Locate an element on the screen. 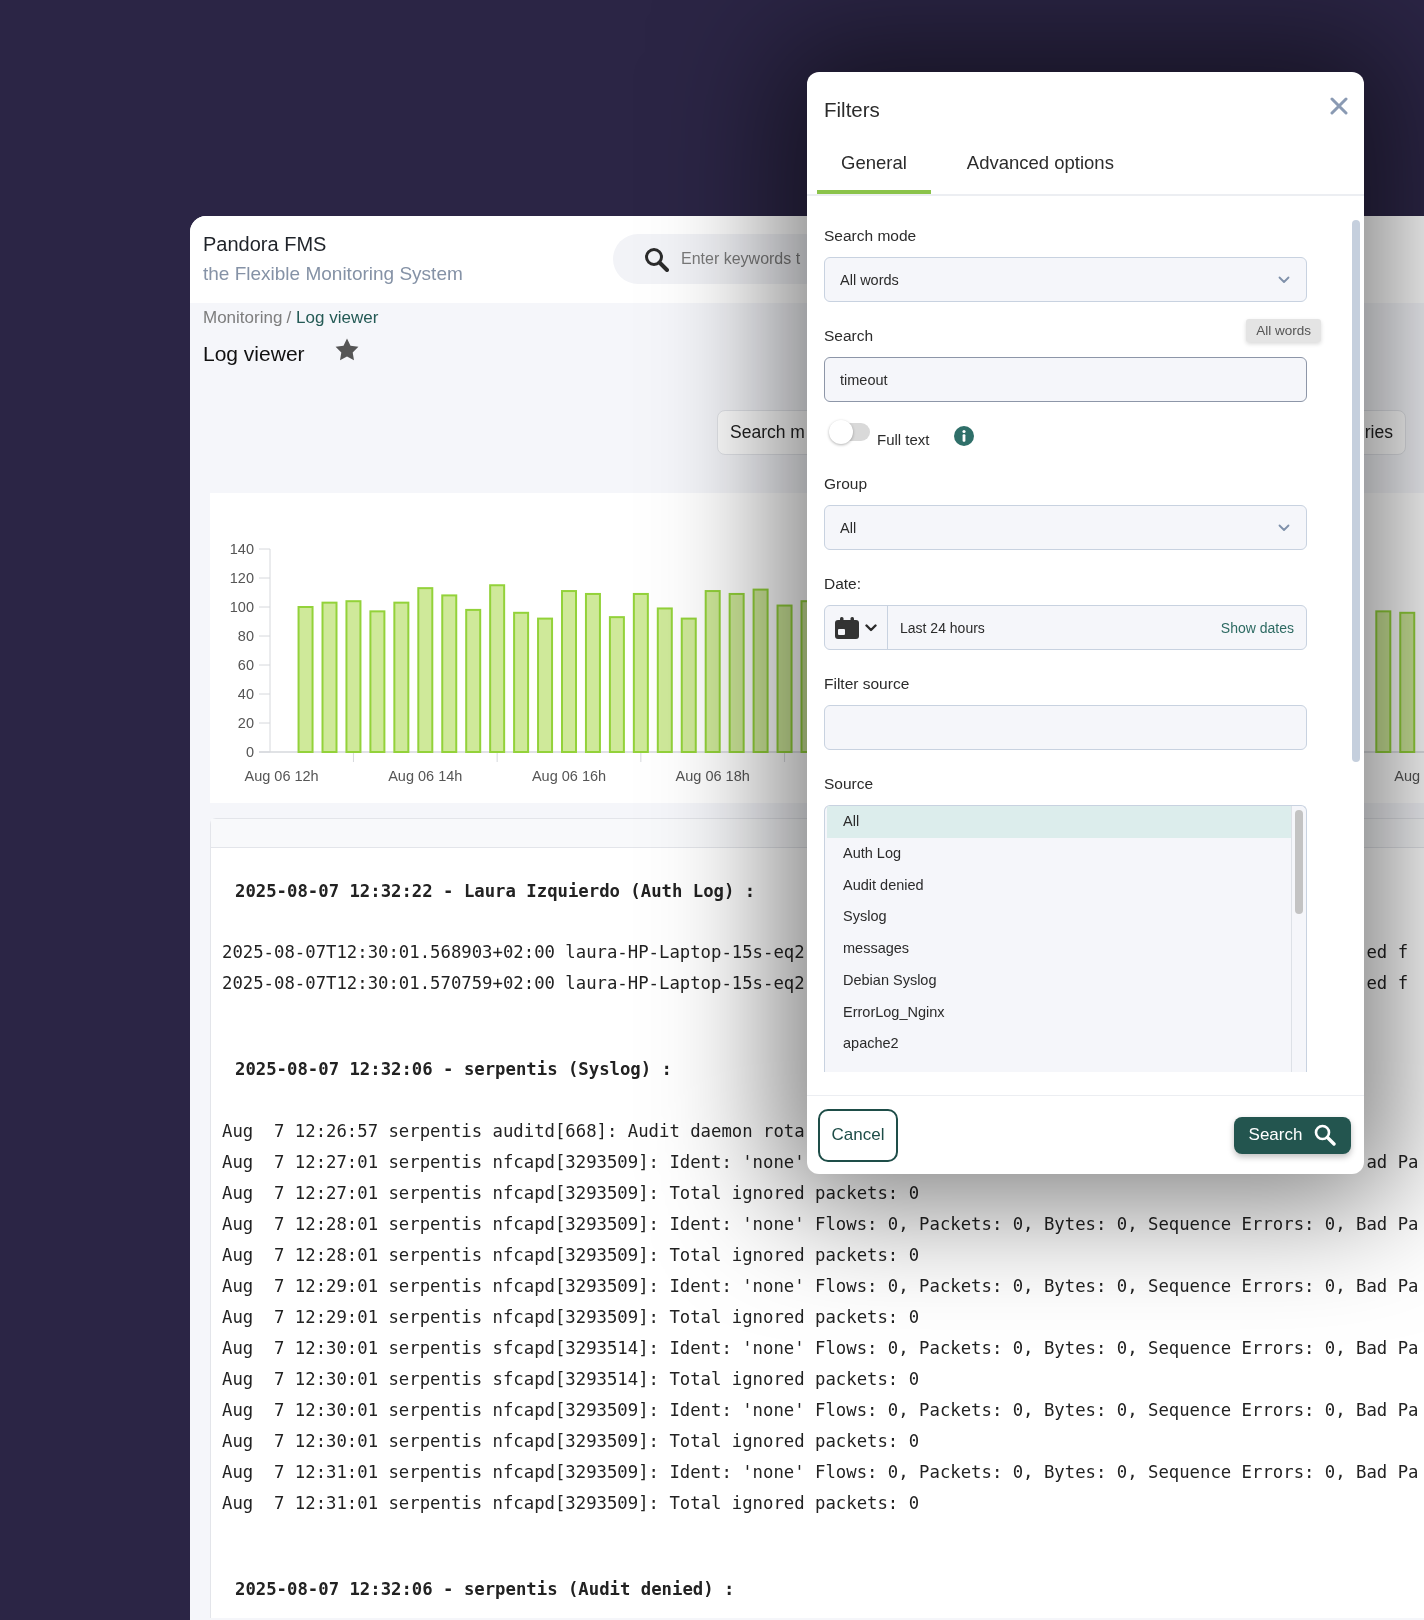  search-input: timeout is located at coordinates (1065, 379).